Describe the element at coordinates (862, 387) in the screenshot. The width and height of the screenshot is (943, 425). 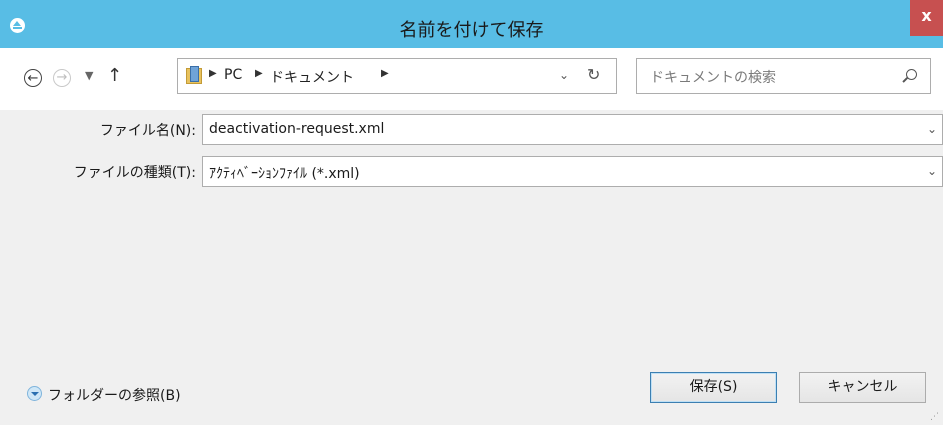
I see `cancel-button: キャンセル` at that location.